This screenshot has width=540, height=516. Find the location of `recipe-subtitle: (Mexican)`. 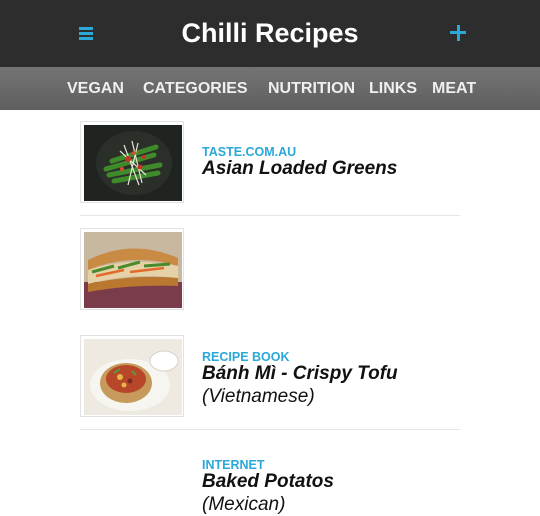

recipe-subtitle: (Mexican) is located at coordinates (244, 504).